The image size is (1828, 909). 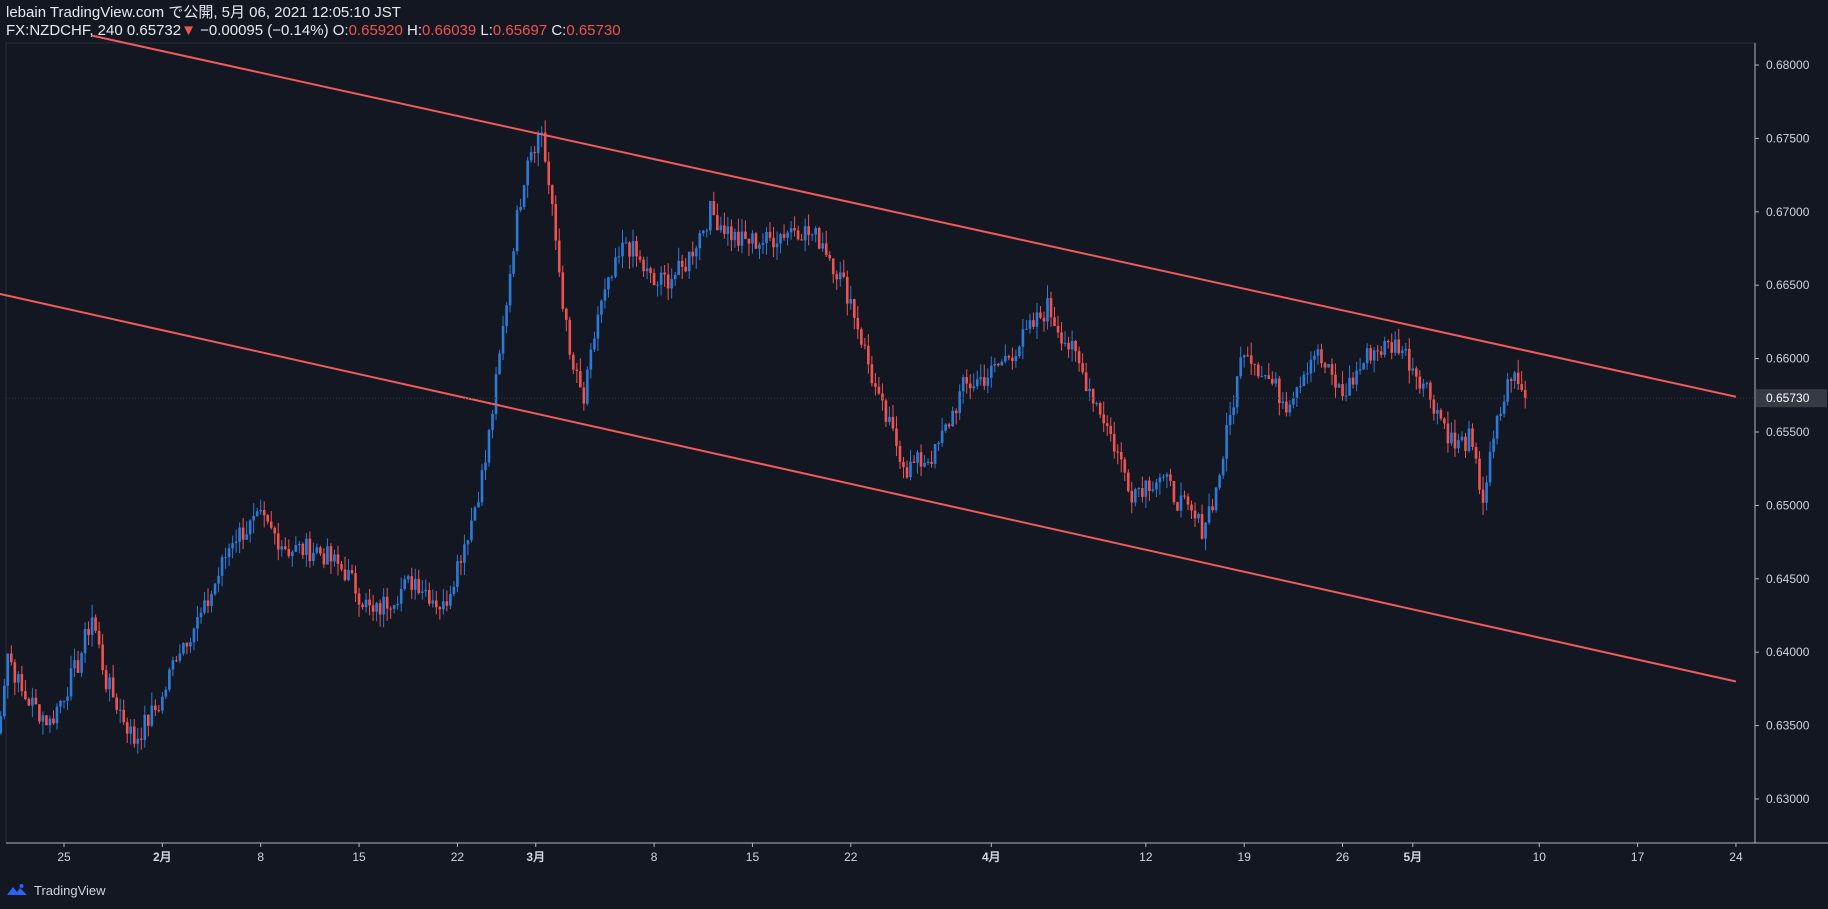 What do you see at coordinates (1788, 138) in the screenshot?
I see `y-tick-label: 0.67500` at bounding box center [1788, 138].